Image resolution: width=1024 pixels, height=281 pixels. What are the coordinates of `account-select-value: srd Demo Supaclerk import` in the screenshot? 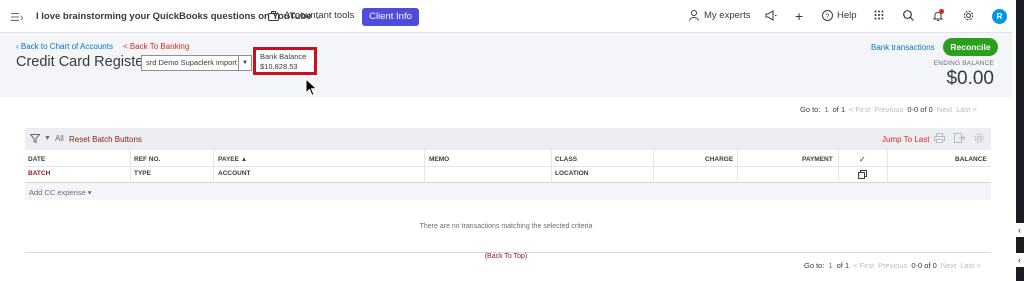 It's located at (191, 62).